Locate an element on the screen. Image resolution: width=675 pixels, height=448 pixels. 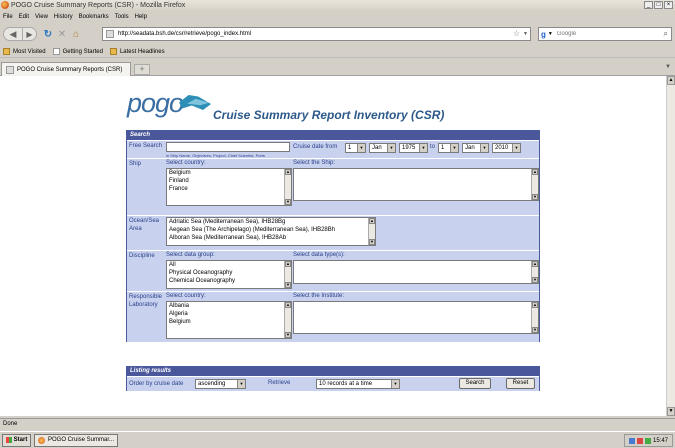
list-item: France is located at coordinates (229, 189).